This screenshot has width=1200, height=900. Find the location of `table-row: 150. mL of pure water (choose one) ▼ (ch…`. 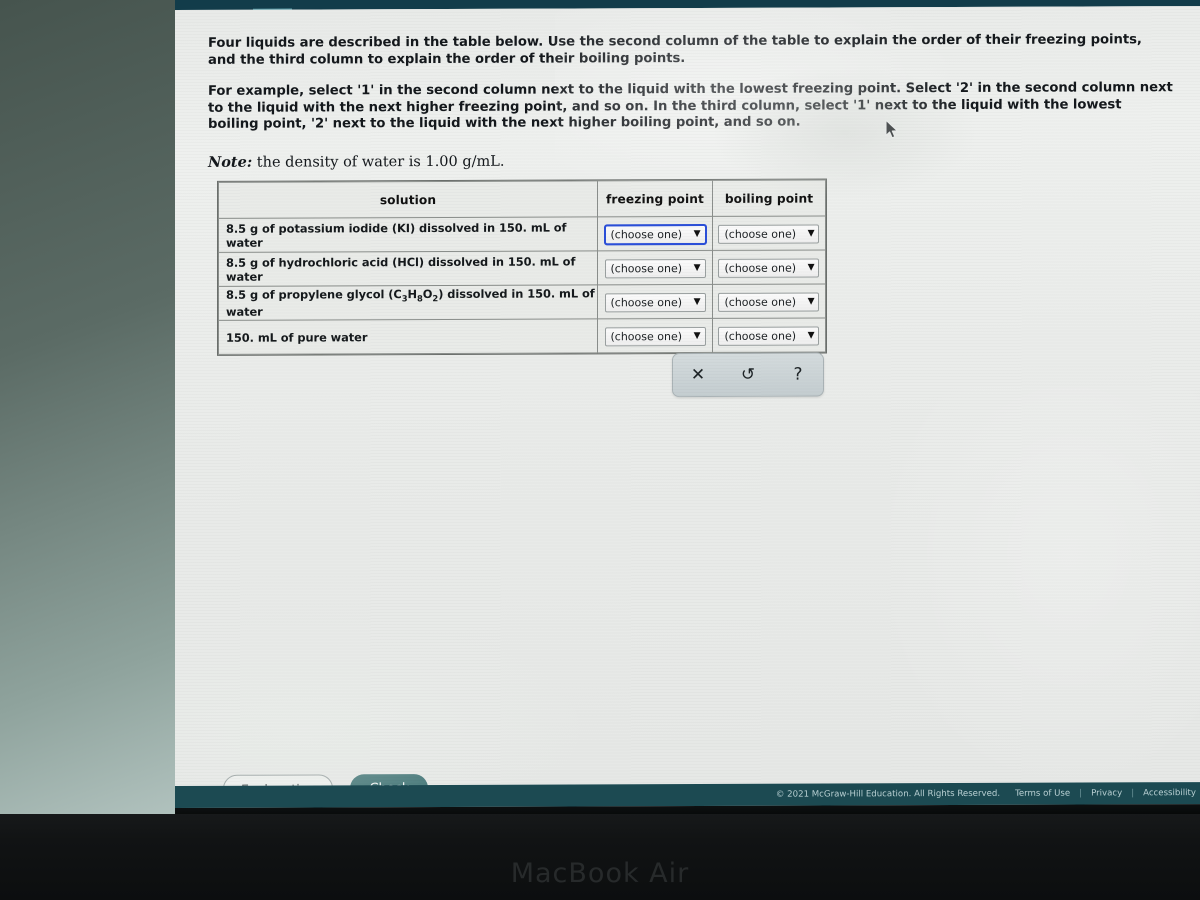

table-row: 150. mL of pure water (choose one) ▼ (ch… is located at coordinates (522, 336).